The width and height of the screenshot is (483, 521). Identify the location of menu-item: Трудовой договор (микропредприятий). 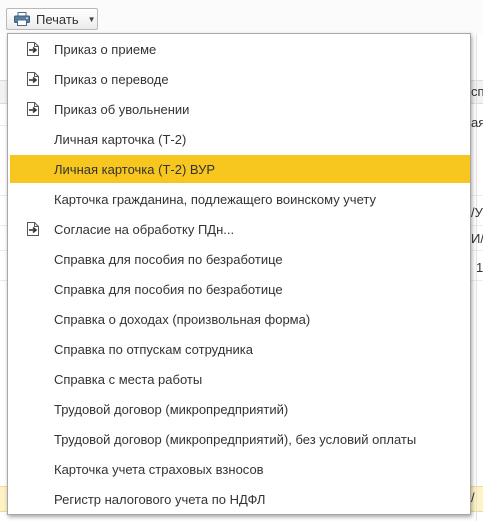
(240, 409).